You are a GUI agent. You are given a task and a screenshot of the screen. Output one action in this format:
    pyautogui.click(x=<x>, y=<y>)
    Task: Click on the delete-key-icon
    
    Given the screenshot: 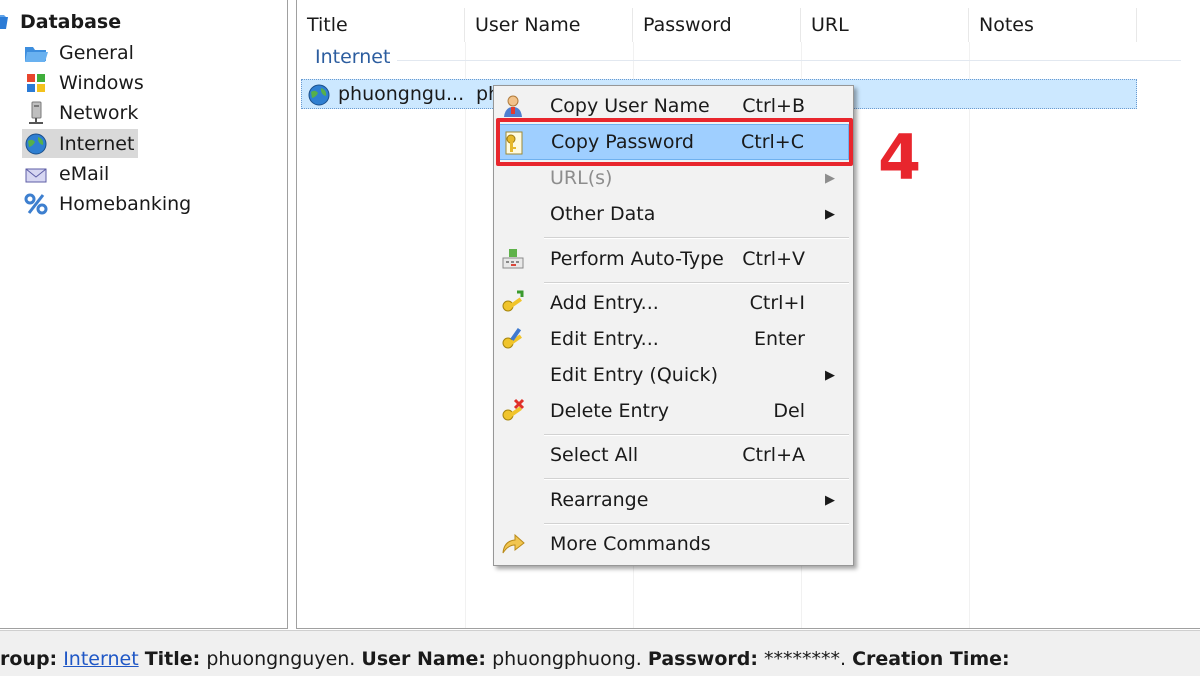 What is the action you would take?
    pyautogui.click(x=514, y=411)
    